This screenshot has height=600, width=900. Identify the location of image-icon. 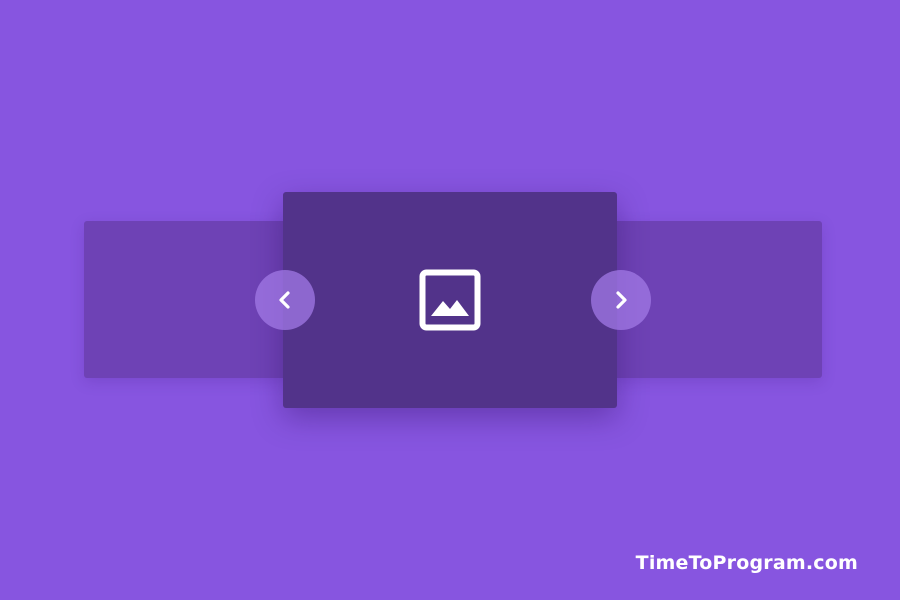
(450, 300).